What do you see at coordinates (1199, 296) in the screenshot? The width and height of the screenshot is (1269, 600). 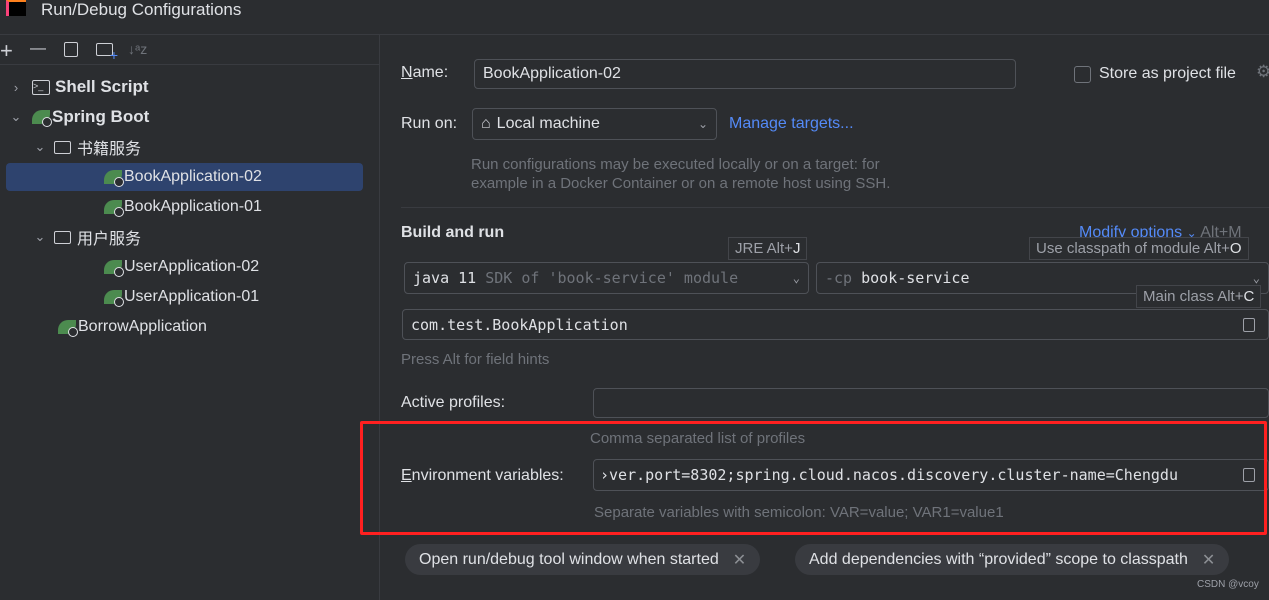 I see `main-class-tooltip: Main class Alt+C` at bounding box center [1199, 296].